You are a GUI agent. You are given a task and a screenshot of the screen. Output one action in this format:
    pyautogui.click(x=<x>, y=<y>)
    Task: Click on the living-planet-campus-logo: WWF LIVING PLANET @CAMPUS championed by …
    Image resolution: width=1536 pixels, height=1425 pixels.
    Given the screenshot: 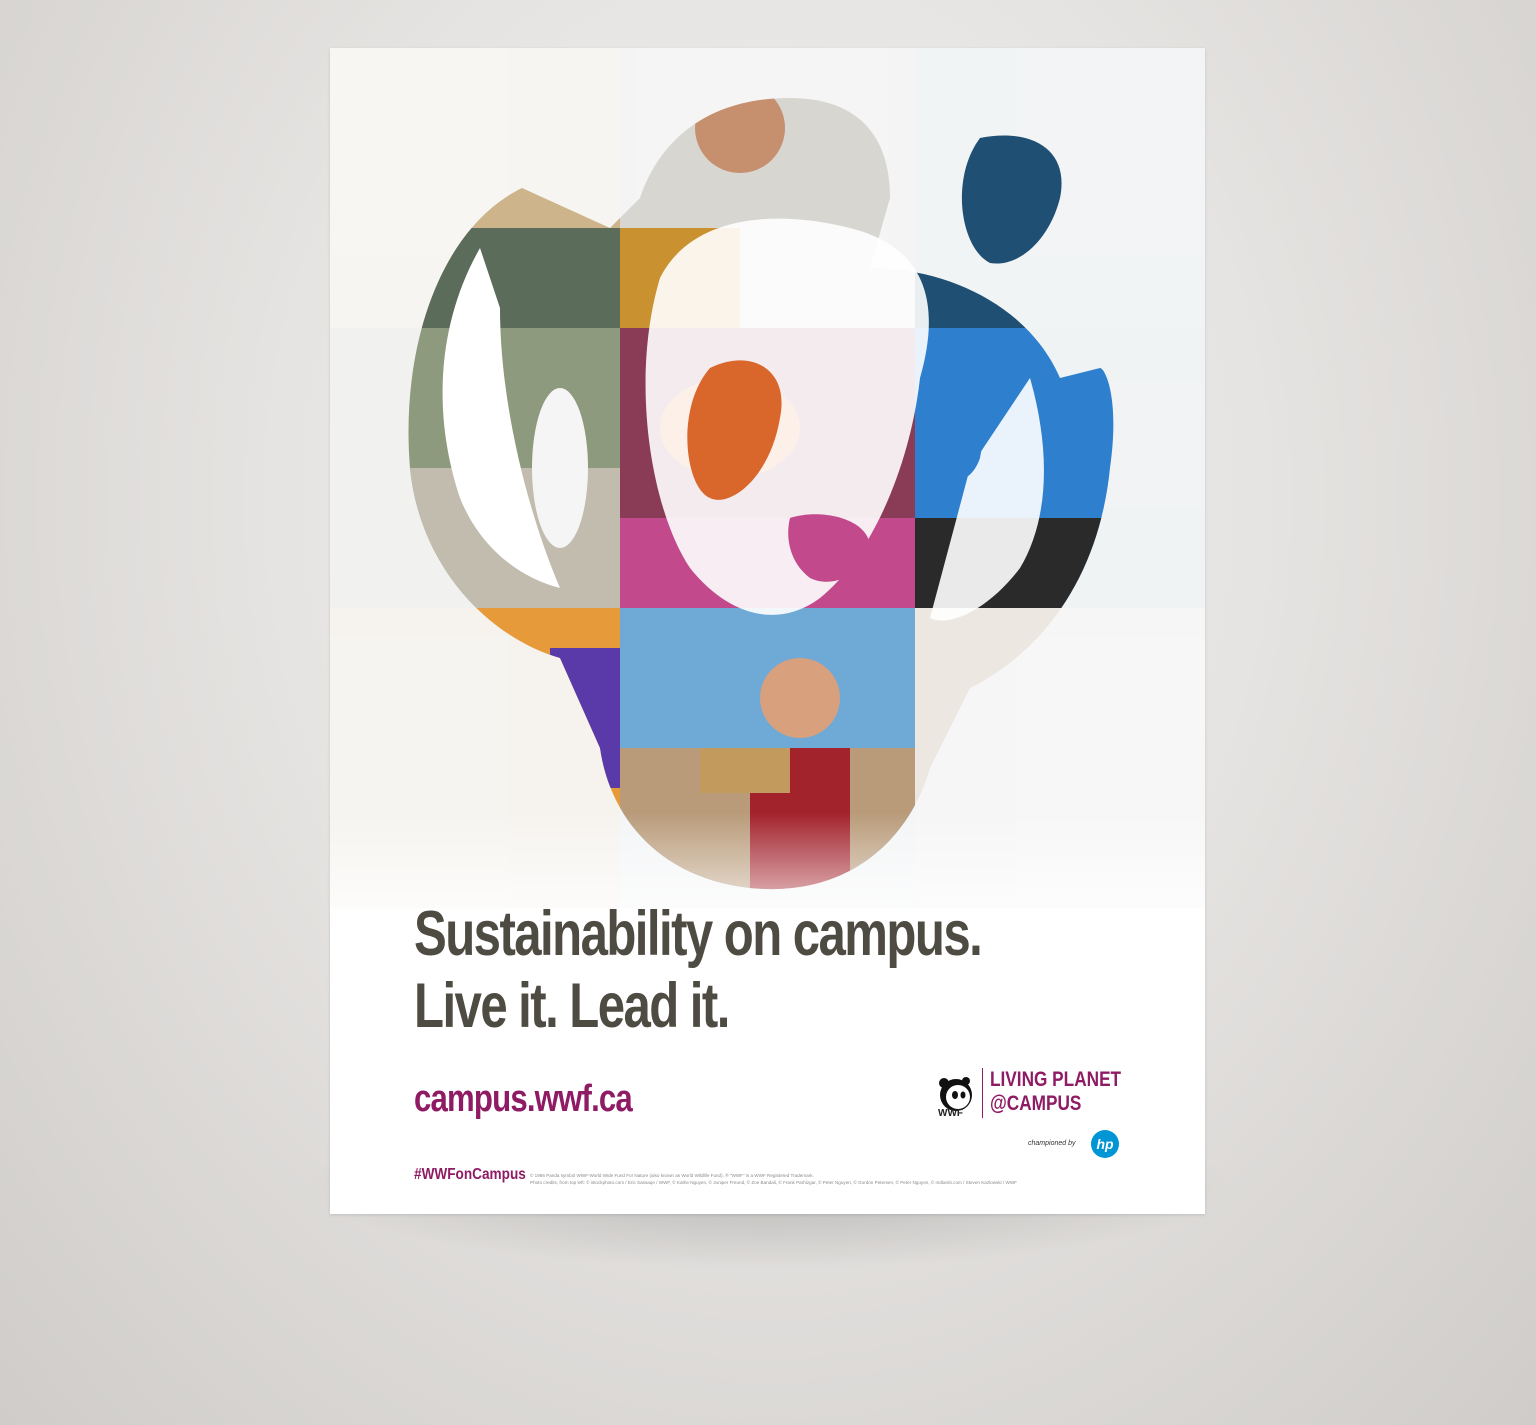 What is the action you would take?
    pyautogui.click(x=1031, y=1118)
    